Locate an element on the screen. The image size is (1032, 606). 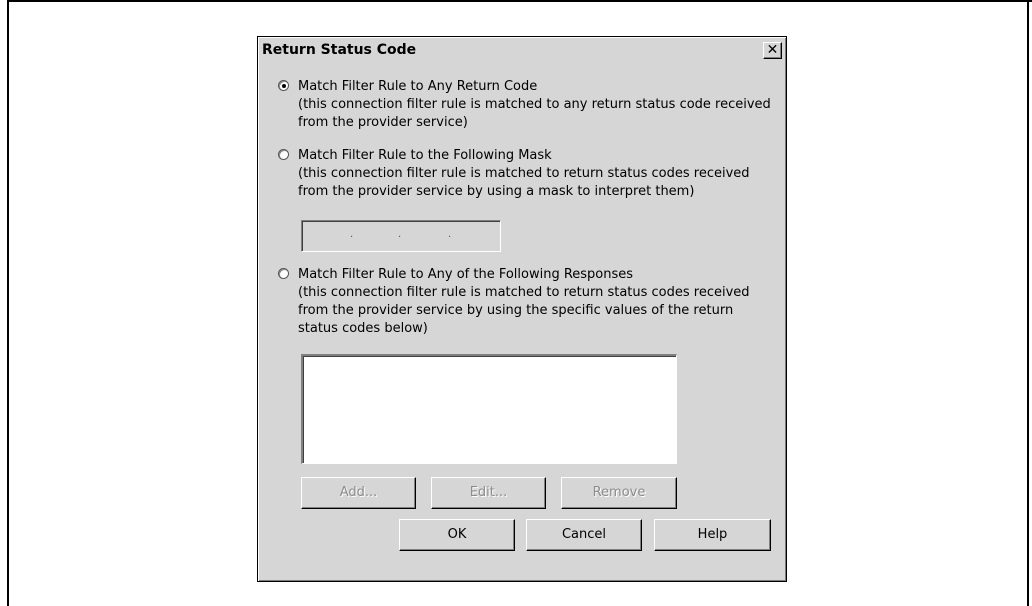
ok-button: OK is located at coordinates (457, 535).